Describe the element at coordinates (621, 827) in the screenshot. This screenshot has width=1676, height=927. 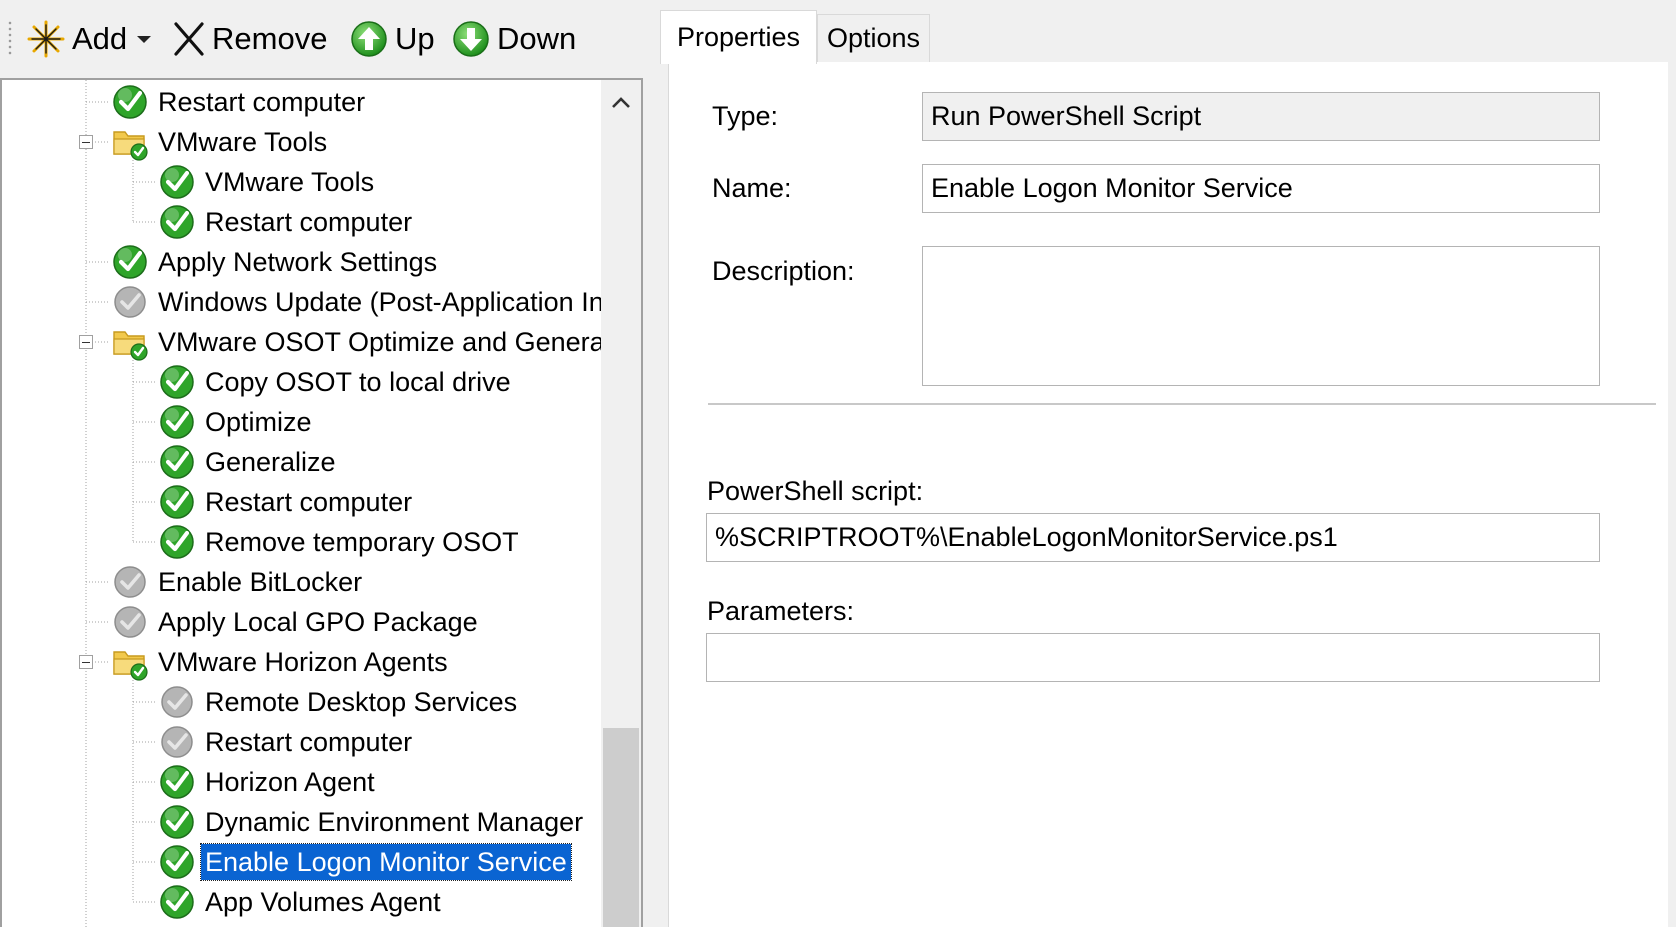
I see `scrollbar-thumb` at that location.